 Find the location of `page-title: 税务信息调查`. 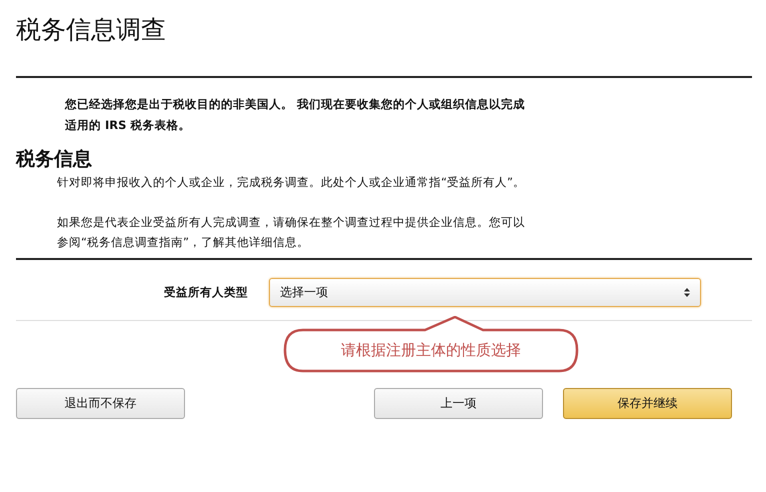

page-title: 税务信息调查 is located at coordinates (91, 30).